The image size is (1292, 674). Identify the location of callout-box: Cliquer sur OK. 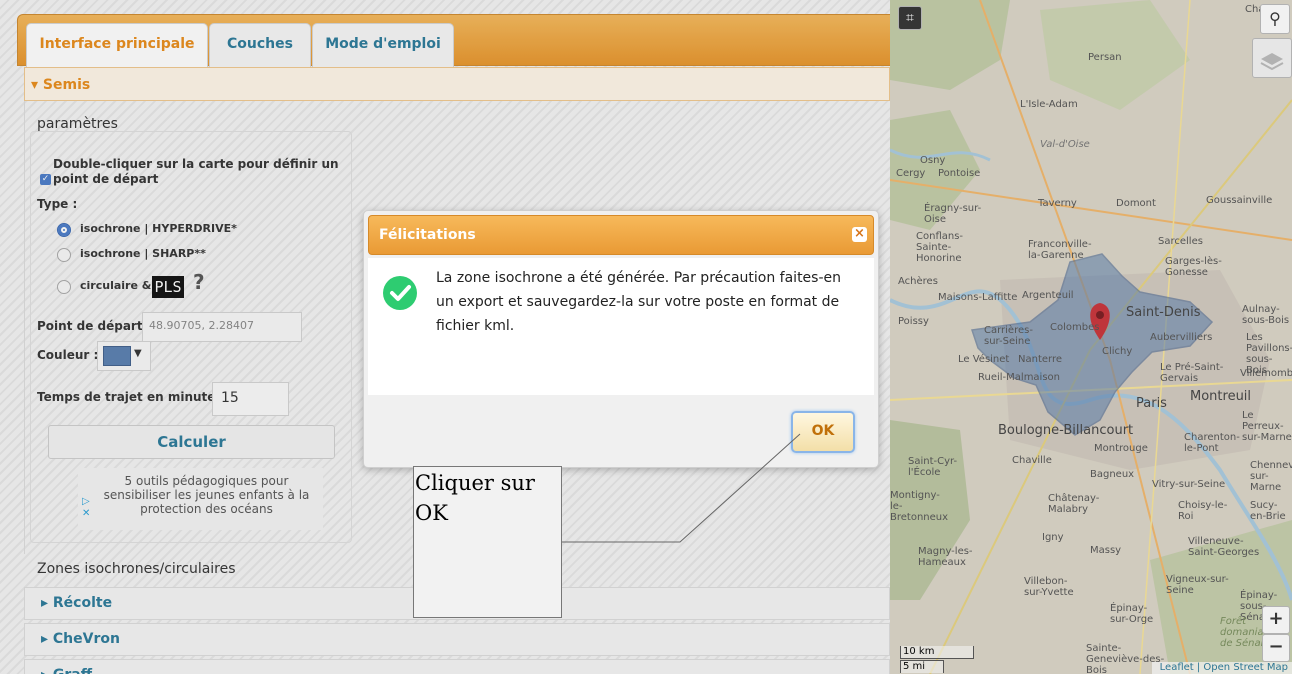
(487, 542).